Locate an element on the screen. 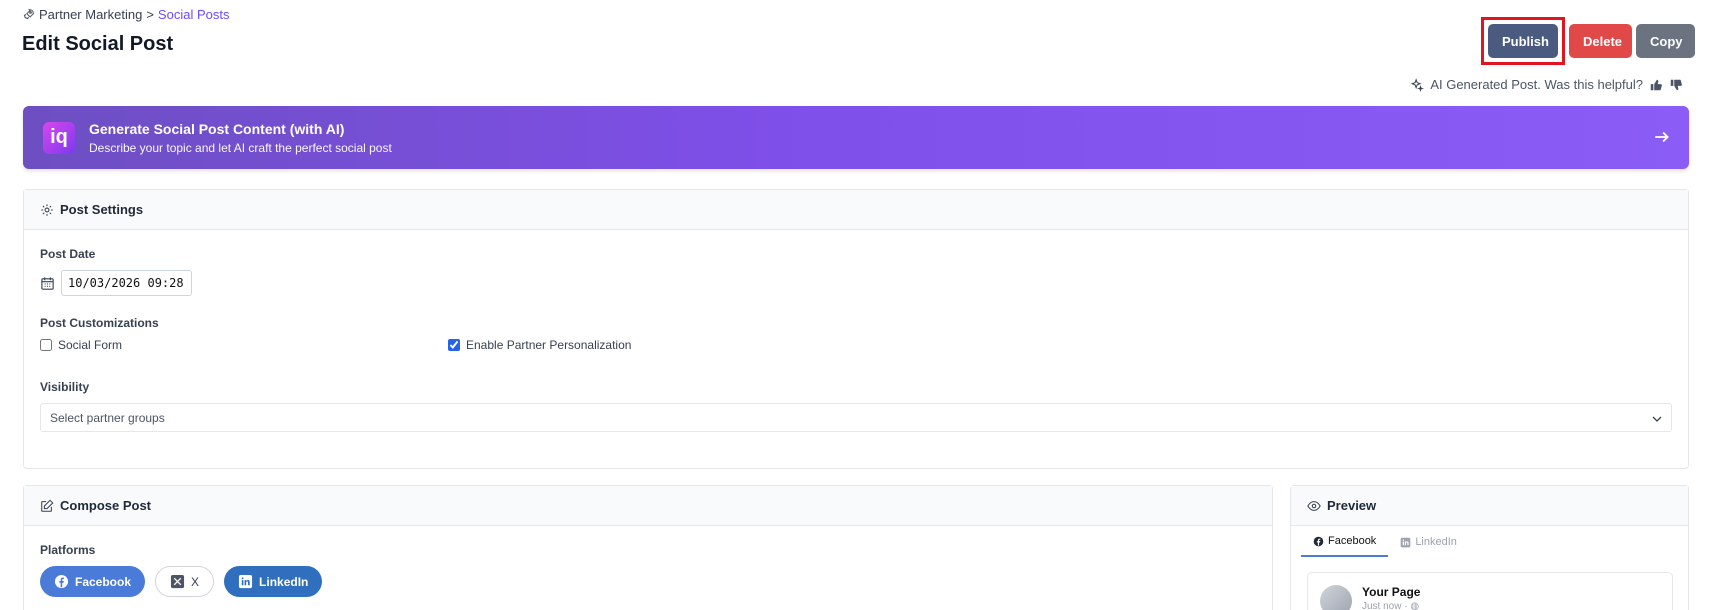 Image resolution: width=1713 pixels, height=610 pixels. social-form-option: Social Form is located at coordinates (81, 345).